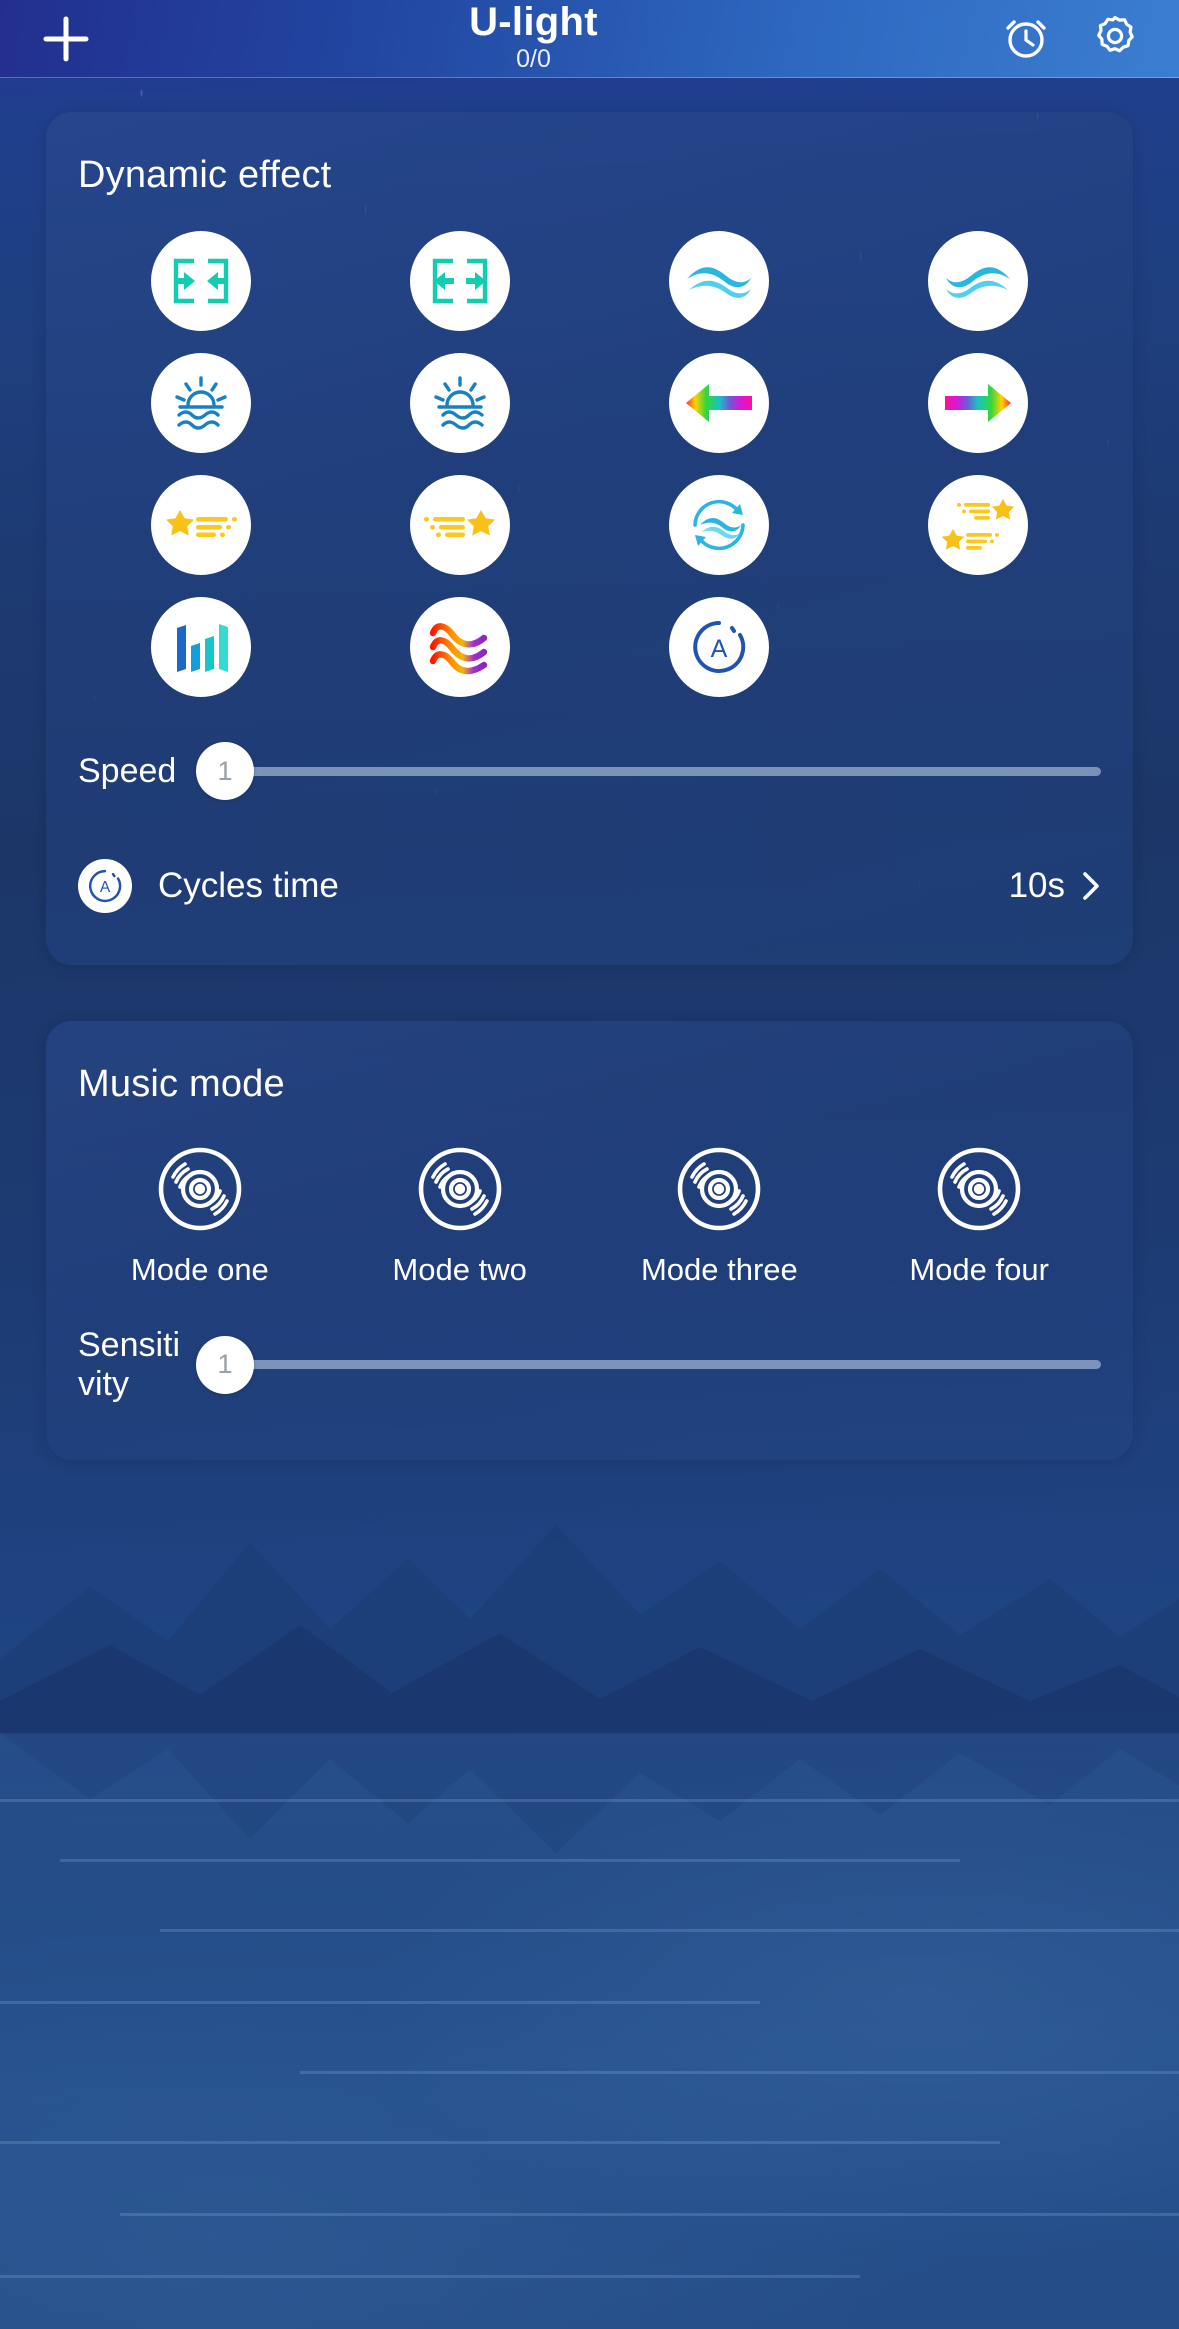 This screenshot has height=2329, width=1179. I want to click on alarm-button, so click(1026, 38).